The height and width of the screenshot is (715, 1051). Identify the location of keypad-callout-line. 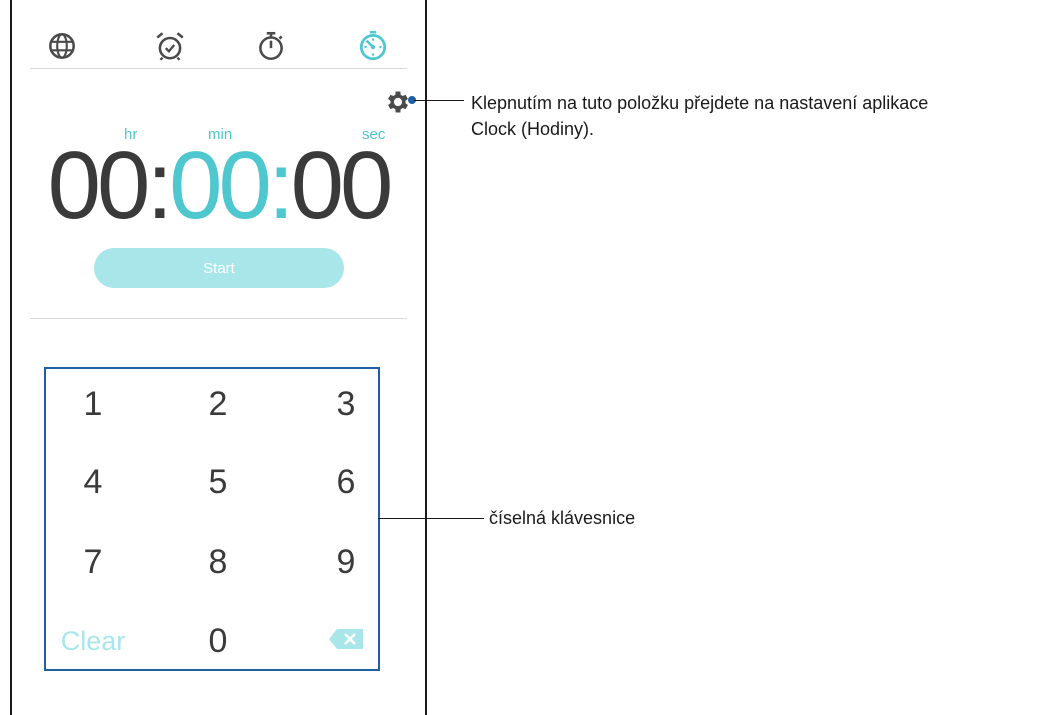
(431, 518).